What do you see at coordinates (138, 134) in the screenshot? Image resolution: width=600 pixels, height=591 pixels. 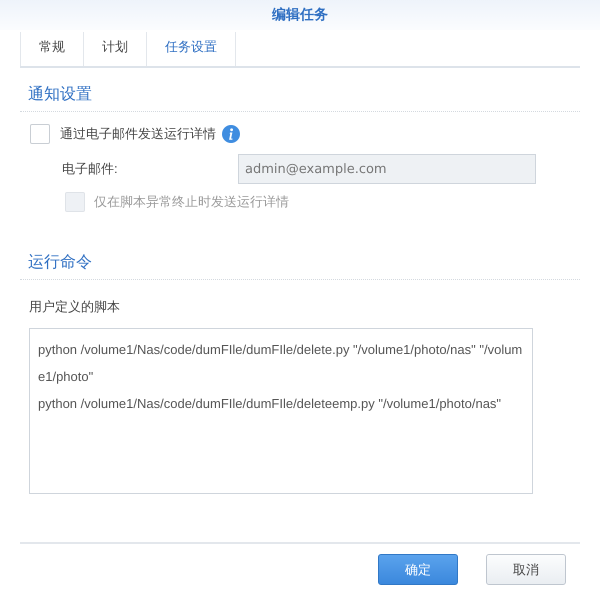 I see `checkbox-label: 通过电子邮件发送运行详情` at bounding box center [138, 134].